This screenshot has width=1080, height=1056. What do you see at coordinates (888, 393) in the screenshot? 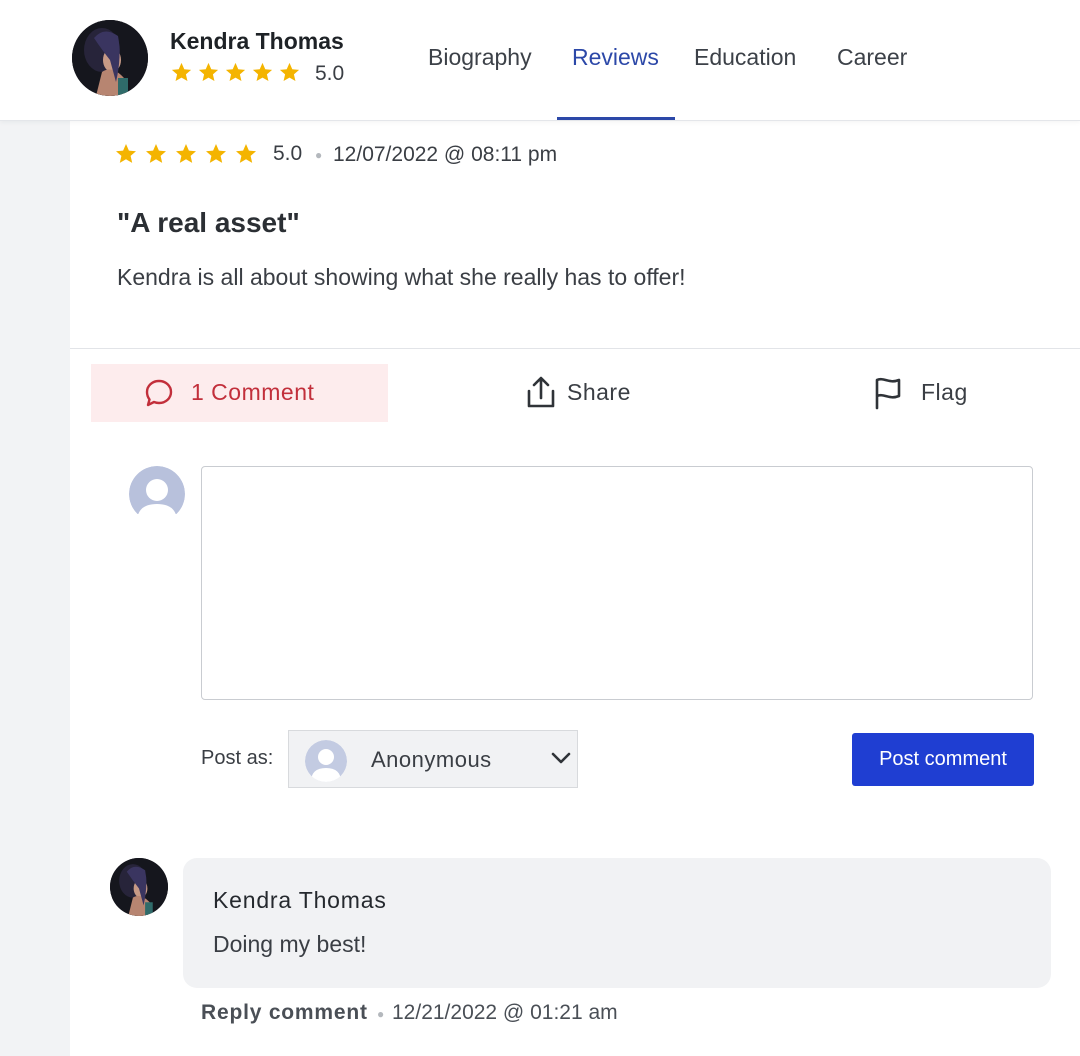
I see `flag-icon` at bounding box center [888, 393].